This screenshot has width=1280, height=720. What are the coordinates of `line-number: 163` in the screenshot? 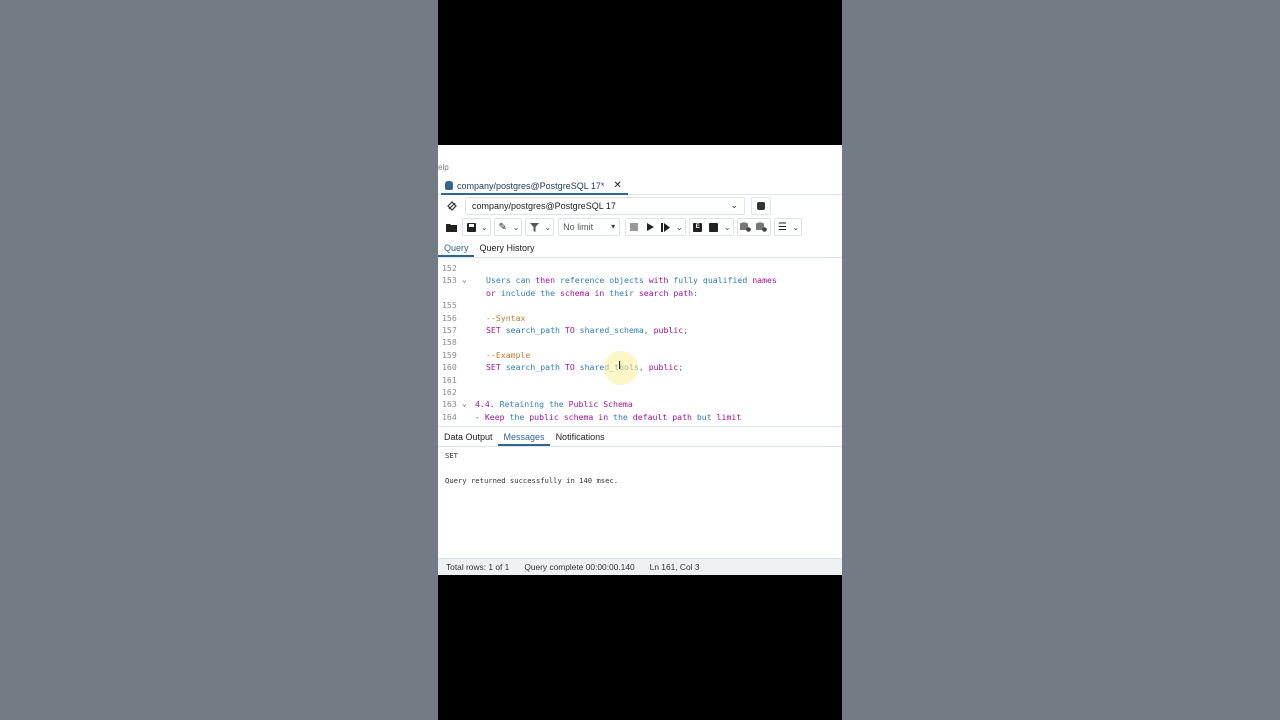 It's located at (449, 404).